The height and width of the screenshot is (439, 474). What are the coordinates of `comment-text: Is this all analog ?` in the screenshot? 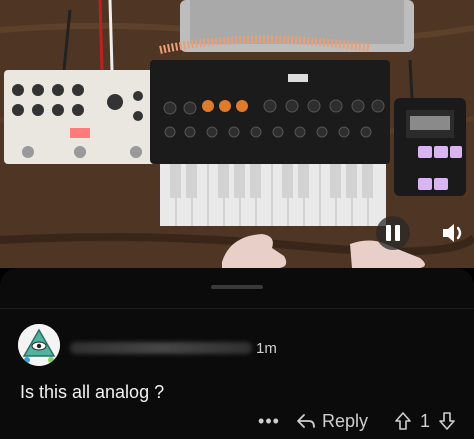 It's located at (92, 392).